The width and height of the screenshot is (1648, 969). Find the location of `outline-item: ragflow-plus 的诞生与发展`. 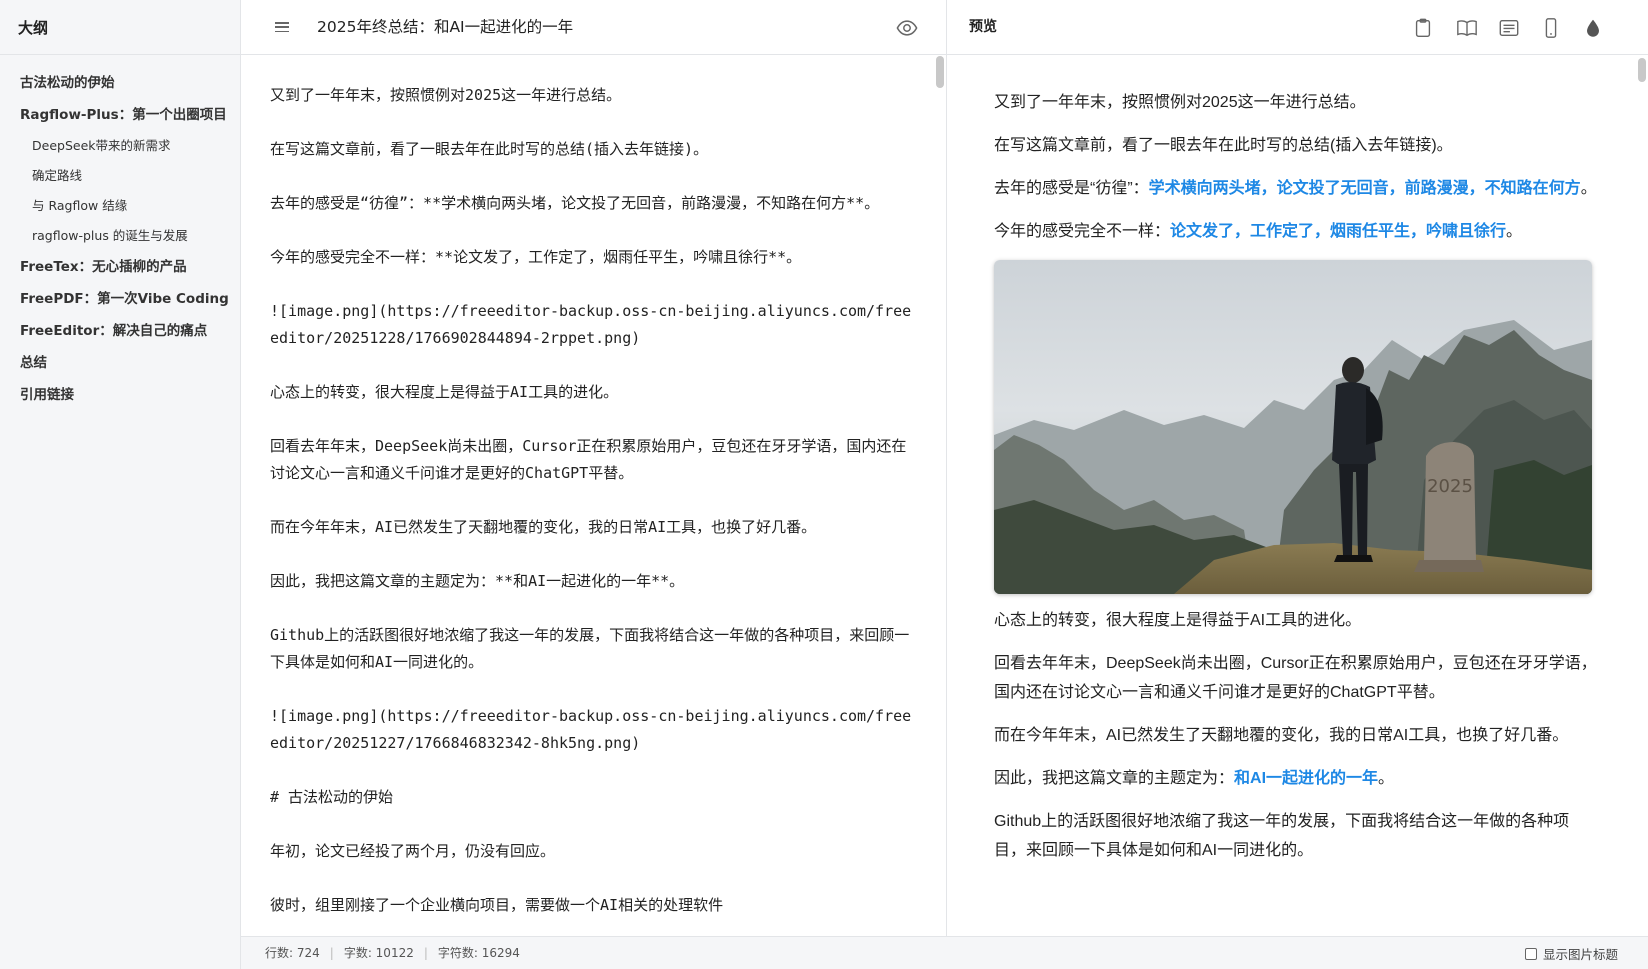

outline-item: ragflow-plus 的诞生与发展 is located at coordinates (120, 236).